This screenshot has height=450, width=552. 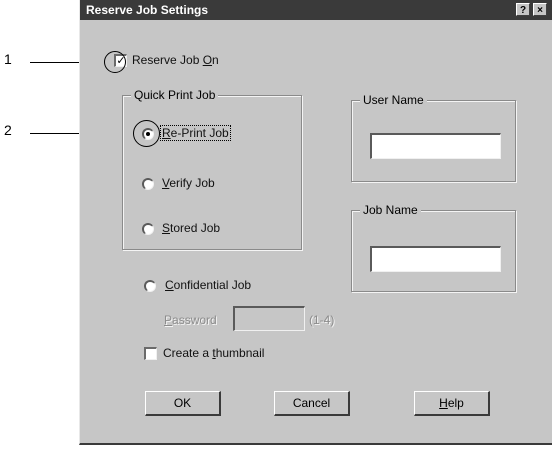 I want to click on reprint-job-label: Re-Print Job, so click(x=195, y=133).